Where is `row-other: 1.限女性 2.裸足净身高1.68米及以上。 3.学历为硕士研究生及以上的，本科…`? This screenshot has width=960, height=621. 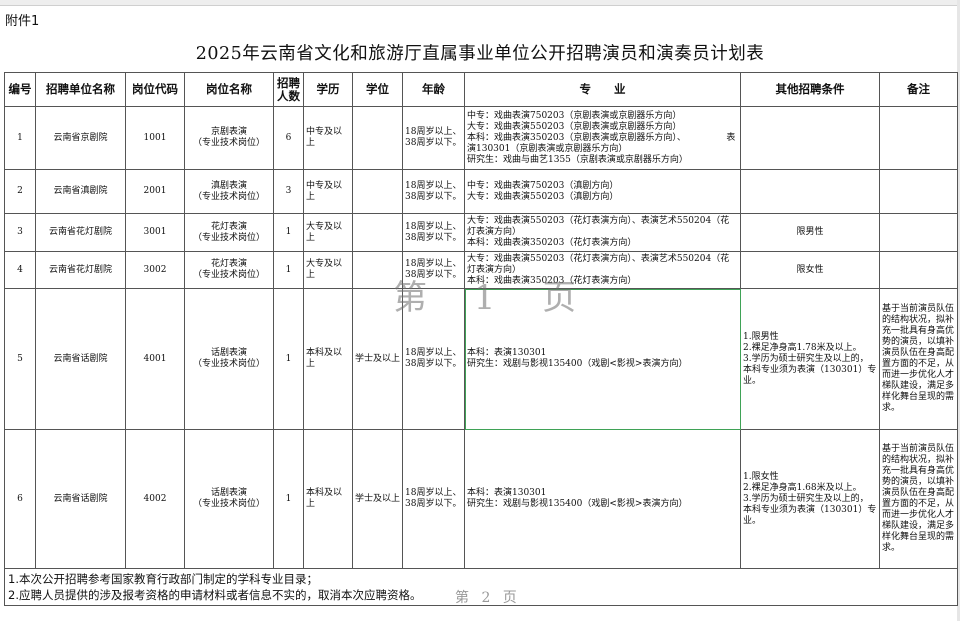 row-other: 1.限女性 2.裸足净身高1.68米及以上。 3.学历为硕士研究生及以上的，本科… is located at coordinates (810, 499).